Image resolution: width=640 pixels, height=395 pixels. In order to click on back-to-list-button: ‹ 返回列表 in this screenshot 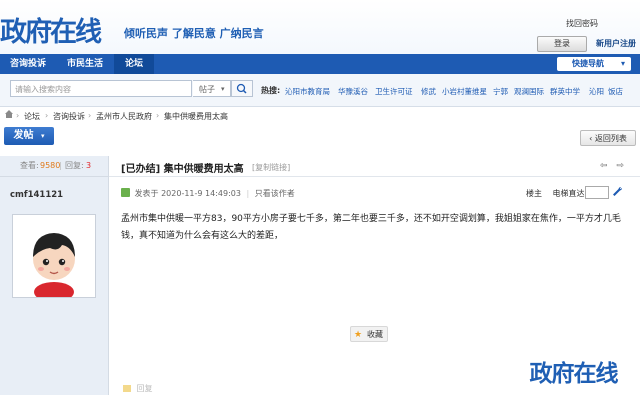, I will do `click(608, 138)`.